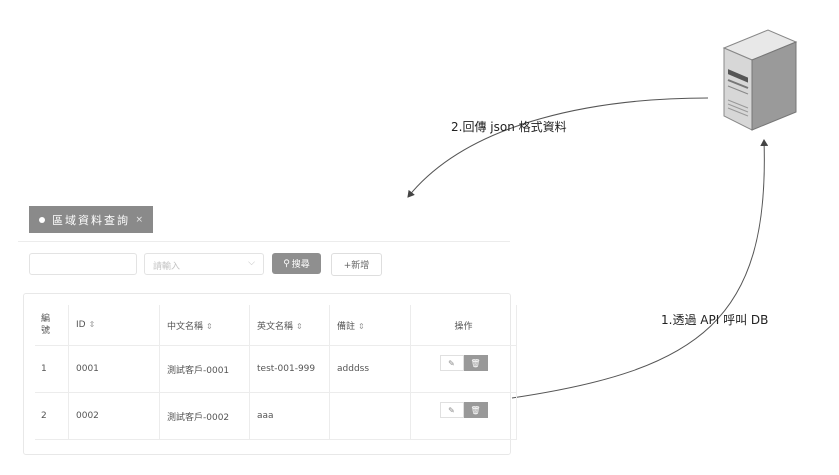 The image size is (839, 475). I want to click on col-no: 編號, so click(52, 325).